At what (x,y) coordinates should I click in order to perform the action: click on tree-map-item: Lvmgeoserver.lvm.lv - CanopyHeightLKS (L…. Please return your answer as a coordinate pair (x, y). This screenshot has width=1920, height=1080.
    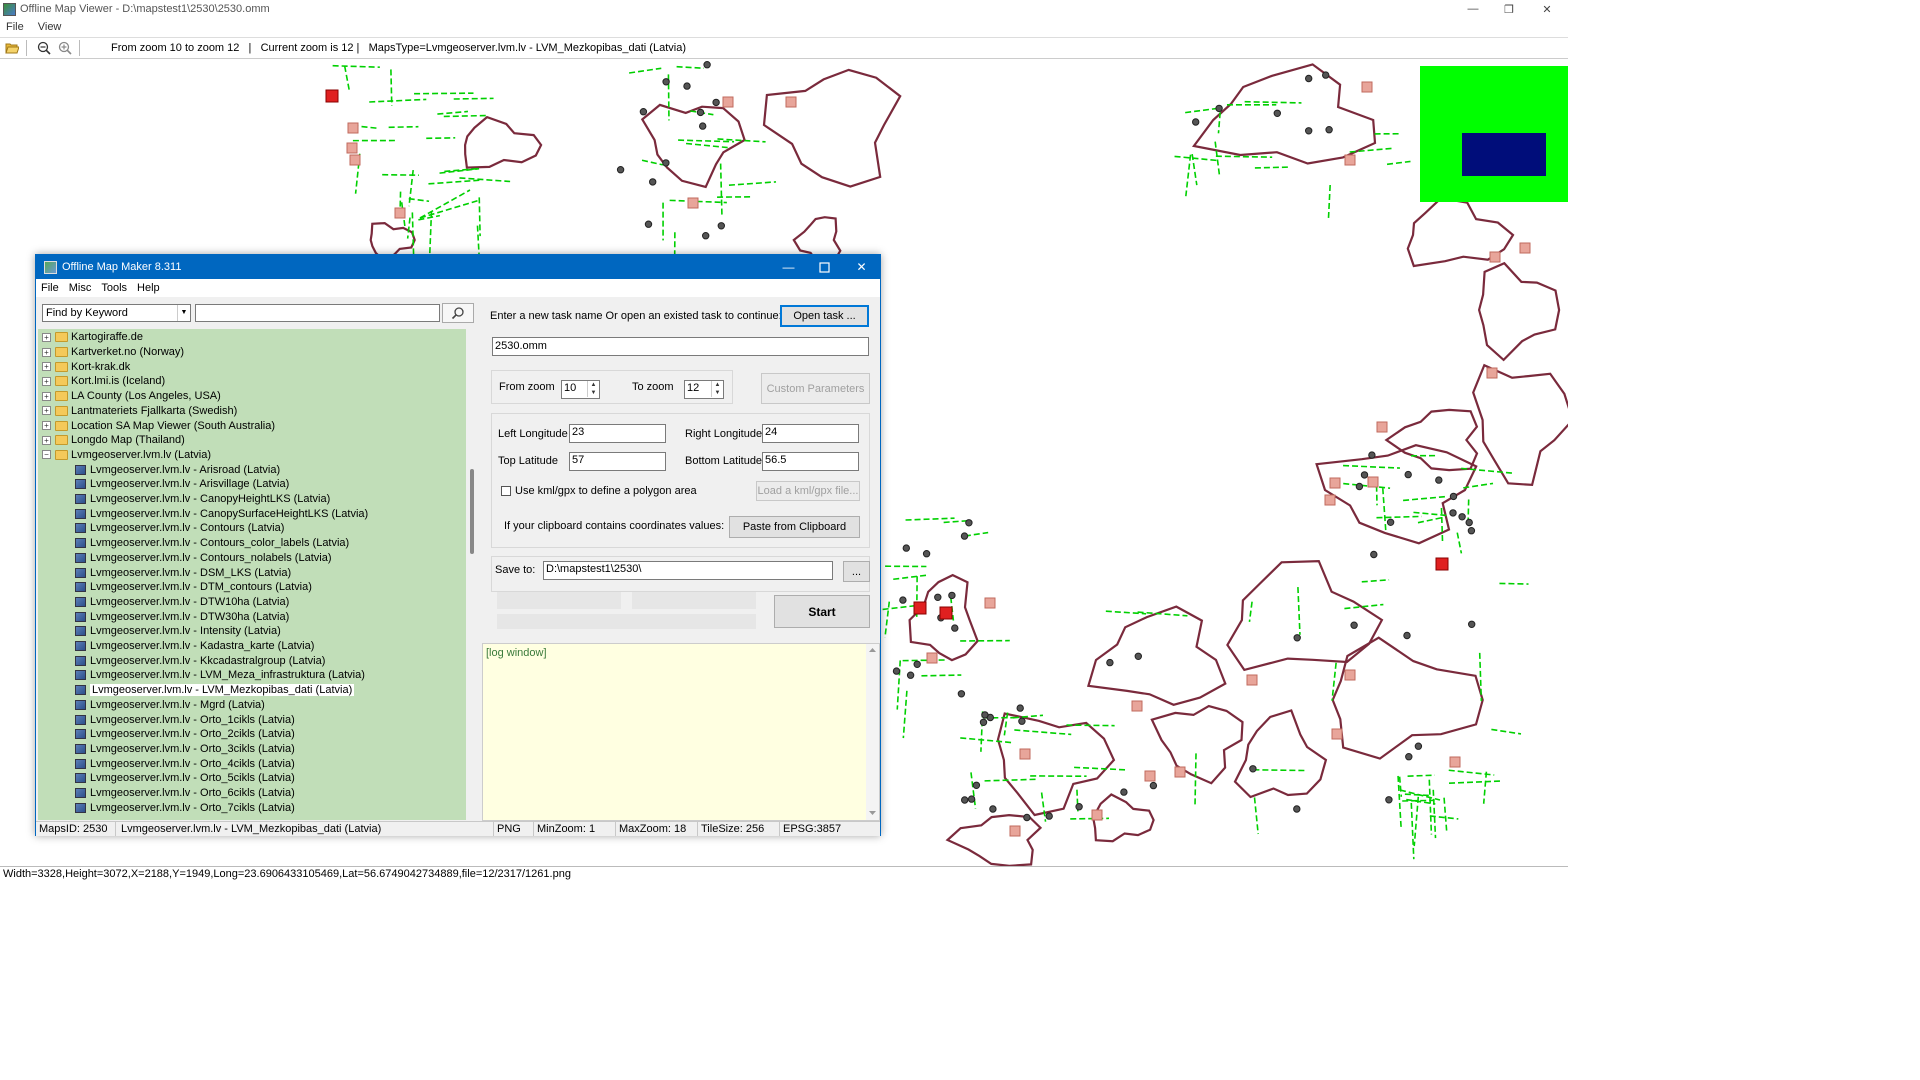
    Looking at the image, I should click on (184, 499).